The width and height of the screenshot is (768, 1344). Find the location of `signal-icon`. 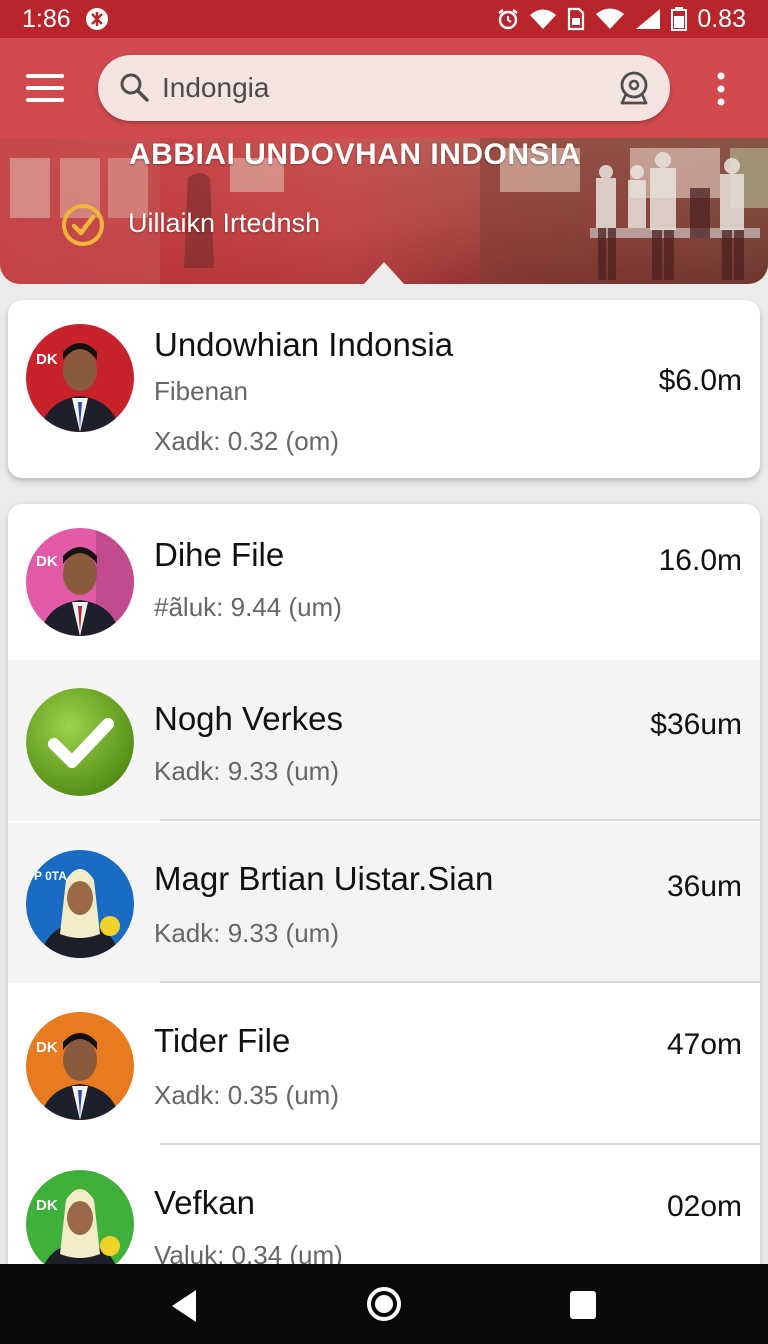

signal-icon is located at coordinates (648, 19).